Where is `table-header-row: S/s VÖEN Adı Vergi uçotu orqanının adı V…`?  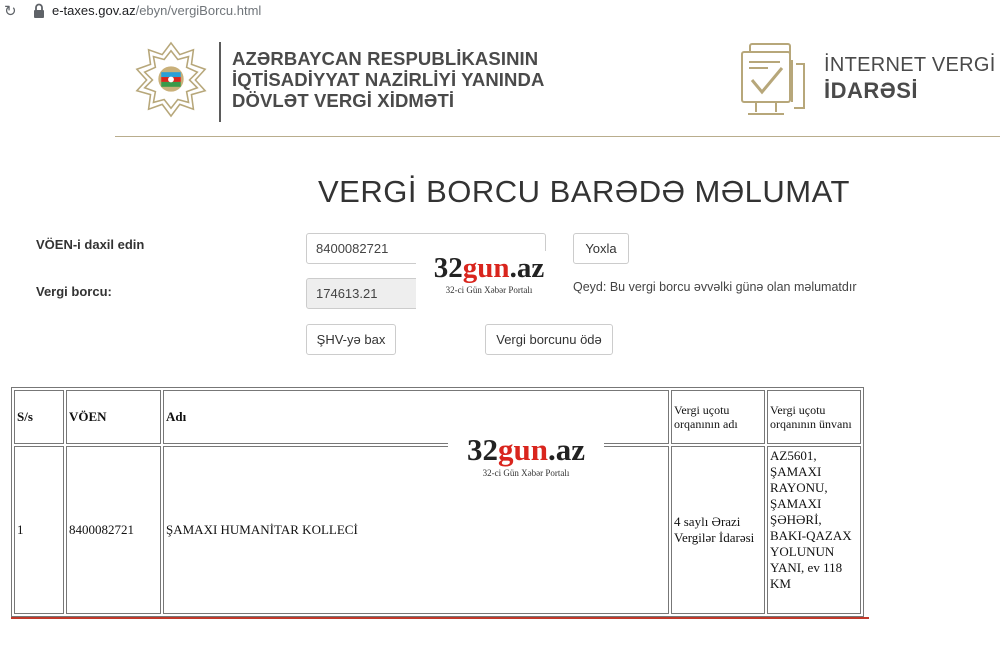
table-header-row: S/s VÖEN Adı Vergi uçotu orqanının adı V… is located at coordinates (437, 417).